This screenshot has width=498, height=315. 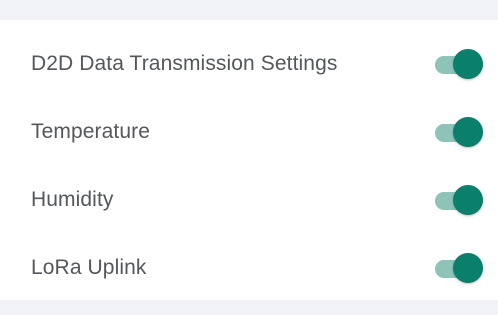 I want to click on setting-label: Temperature, so click(x=90, y=131).